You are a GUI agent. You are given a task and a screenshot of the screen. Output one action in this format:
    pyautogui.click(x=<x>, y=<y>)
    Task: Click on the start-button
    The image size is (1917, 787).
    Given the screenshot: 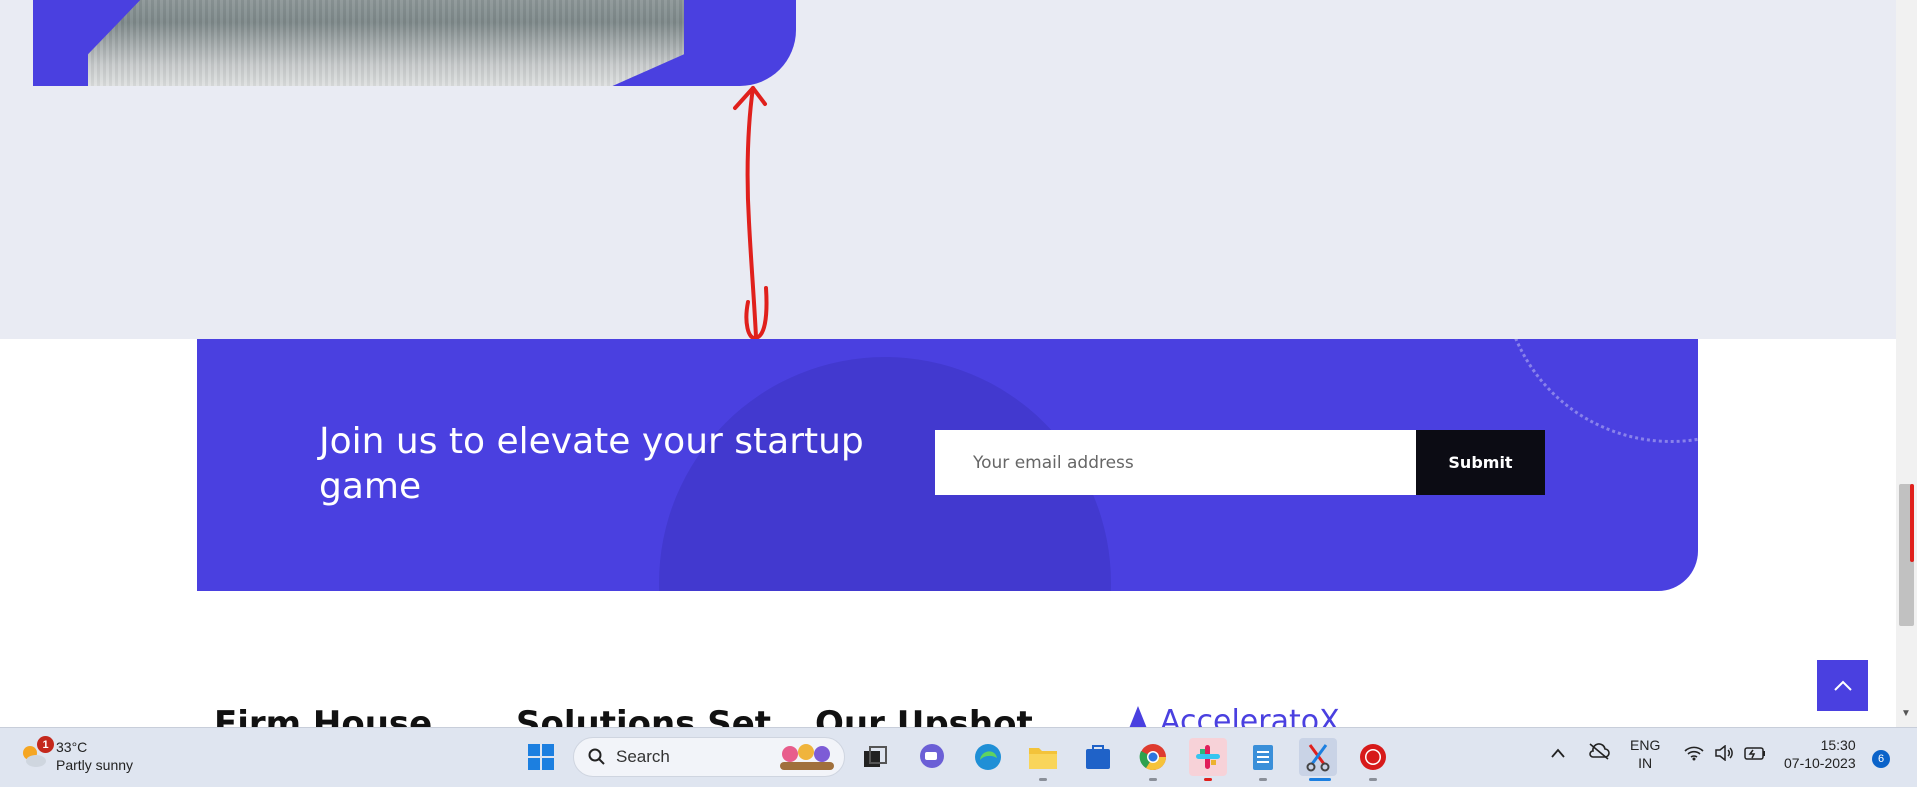 What is the action you would take?
    pyautogui.click(x=541, y=757)
    